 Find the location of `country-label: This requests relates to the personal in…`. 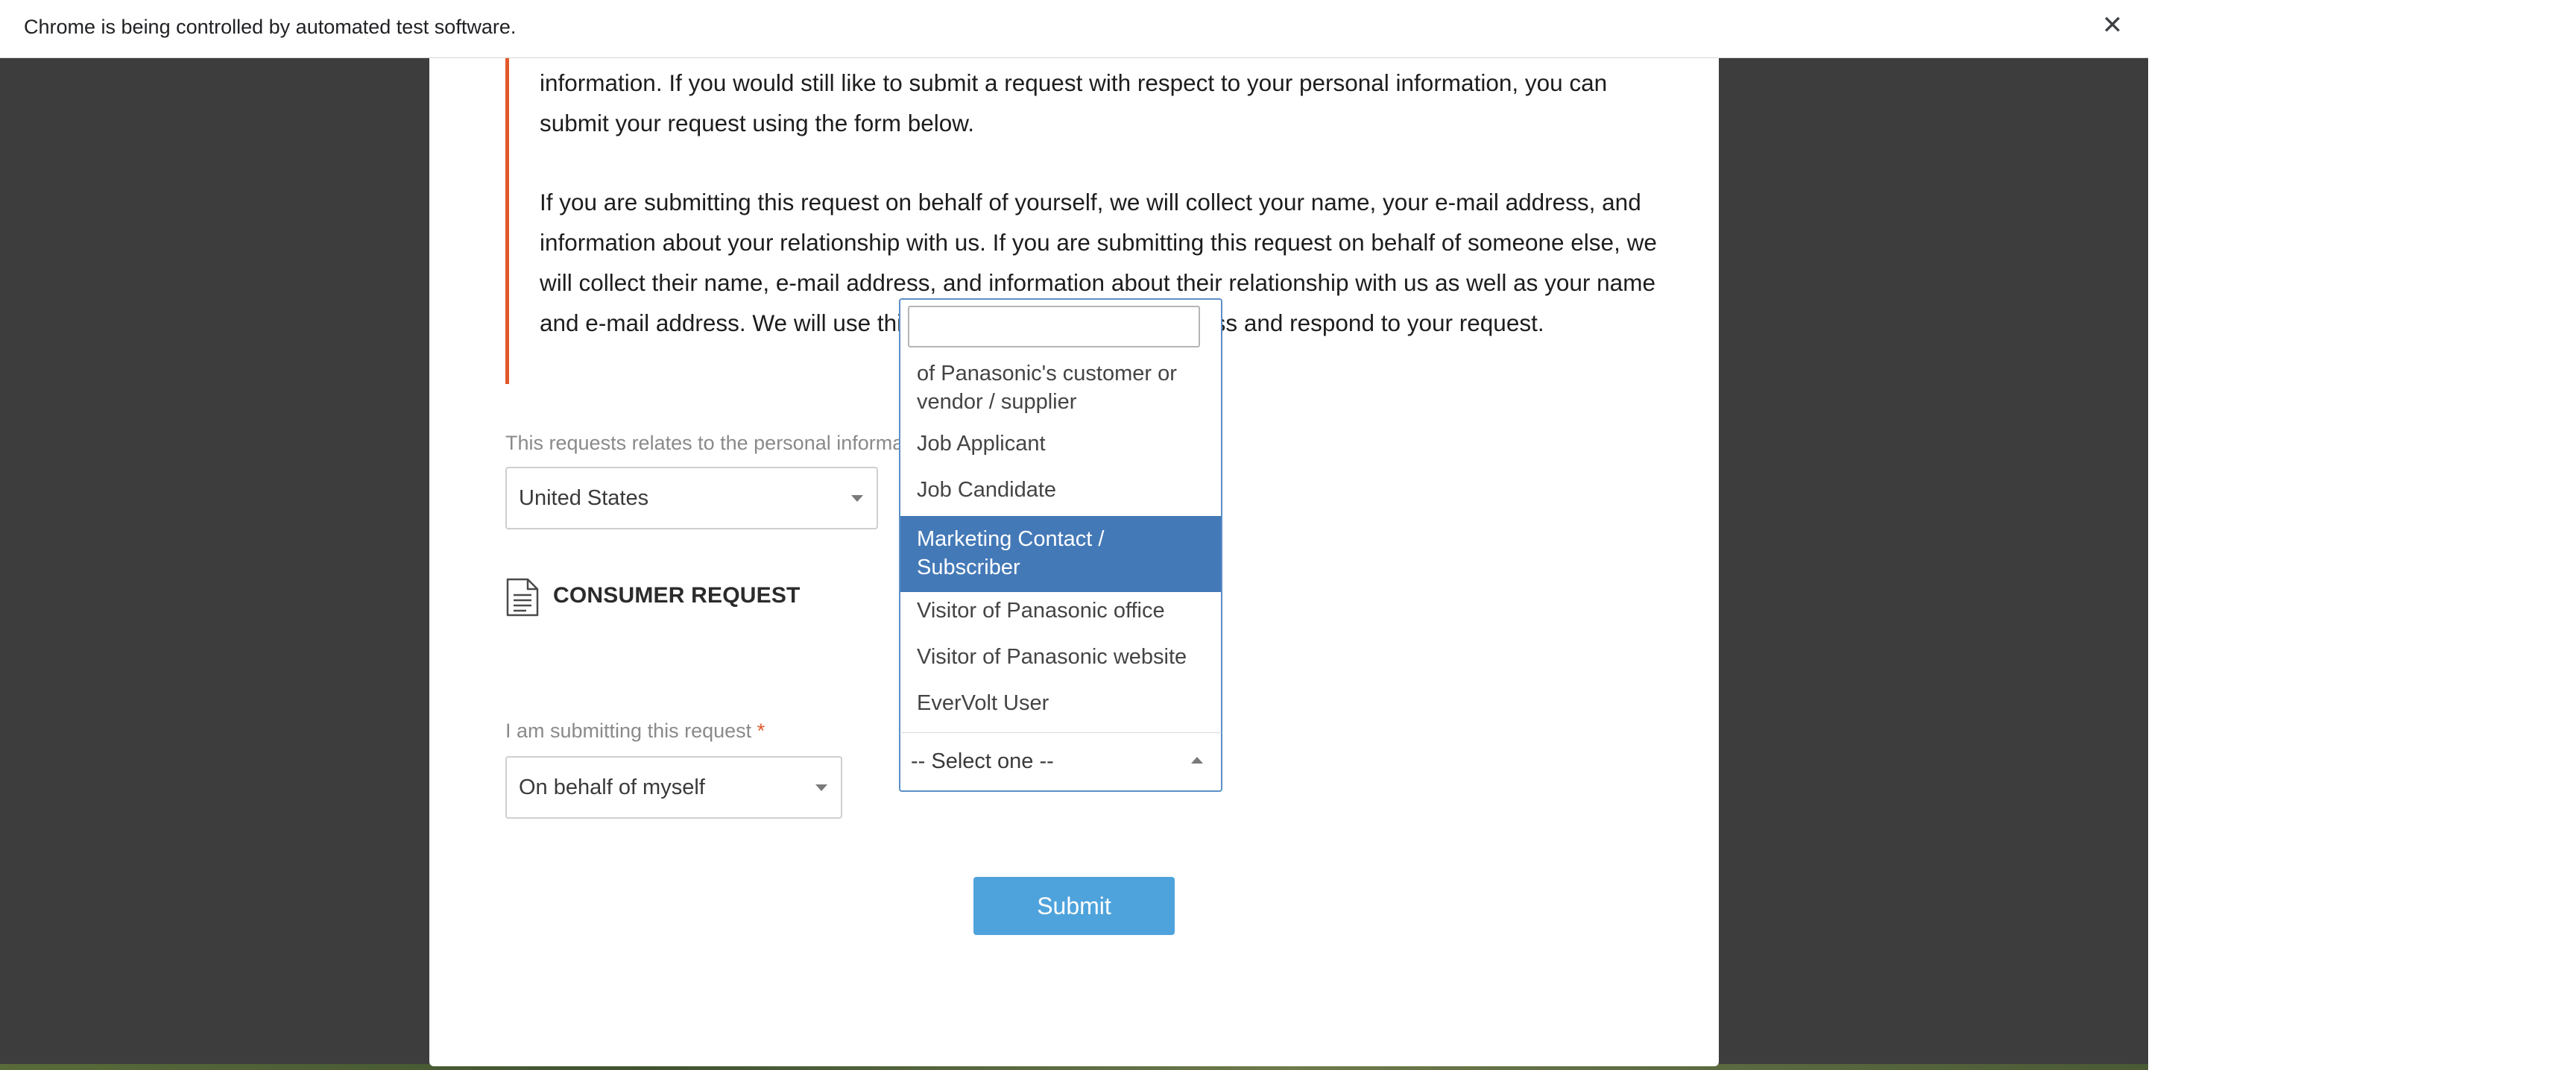

country-label: This requests relates to the personal in… is located at coordinates (720, 443).